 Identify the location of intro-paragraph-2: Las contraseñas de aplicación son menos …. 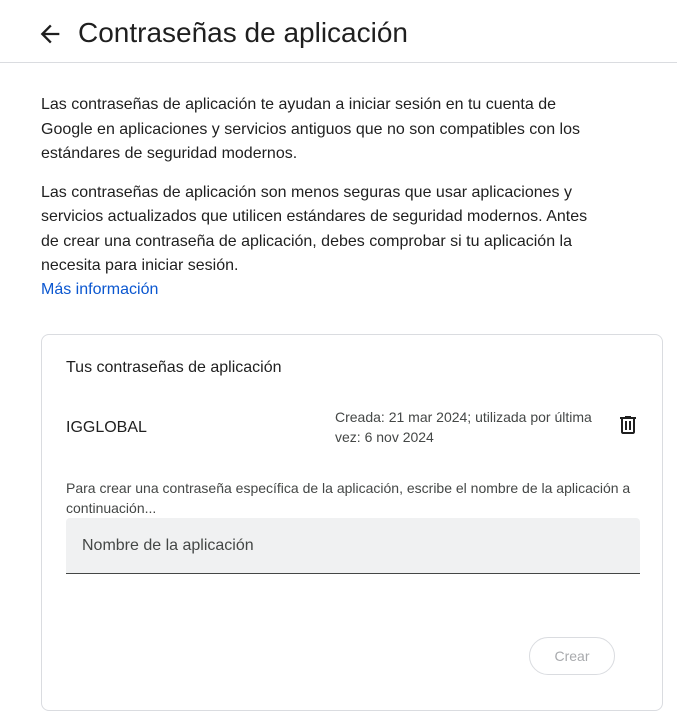
(314, 229).